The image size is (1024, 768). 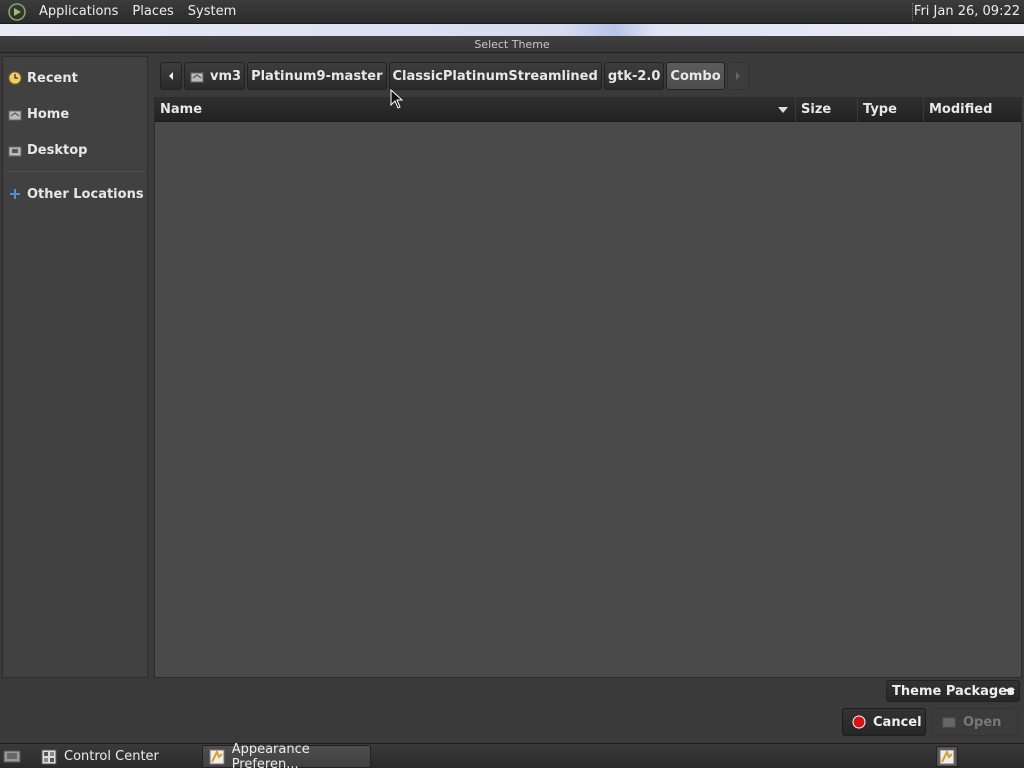 I want to click on column-label: Name, so click(x=181, y=109).